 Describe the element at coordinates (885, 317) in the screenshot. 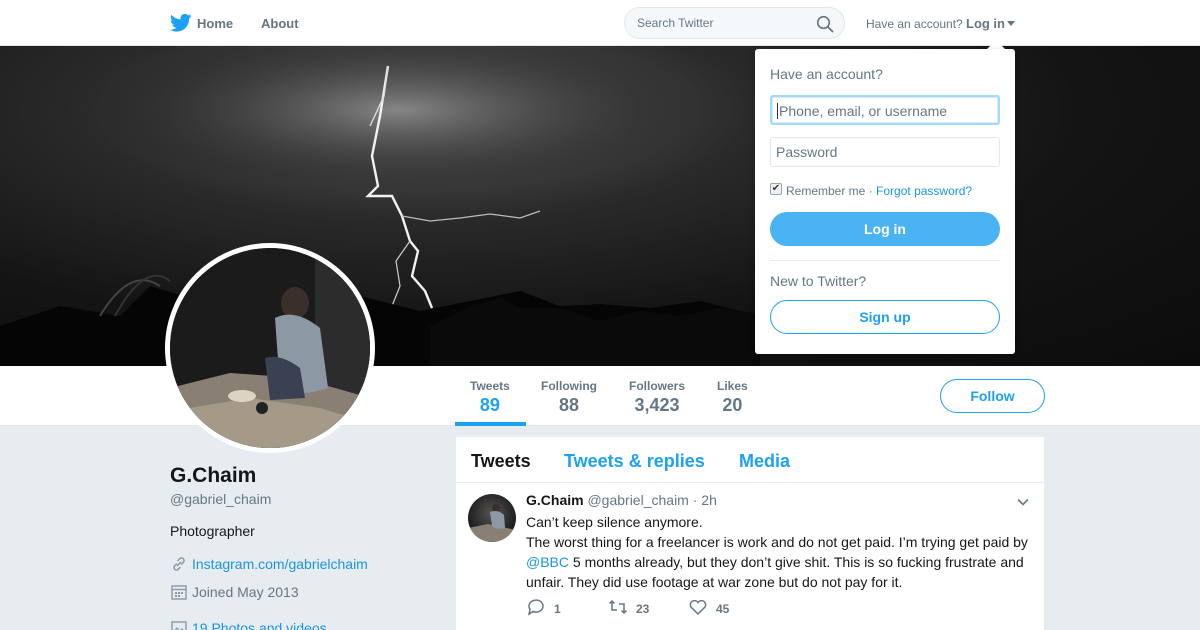

I see `signup-button: Sign up` at that location.